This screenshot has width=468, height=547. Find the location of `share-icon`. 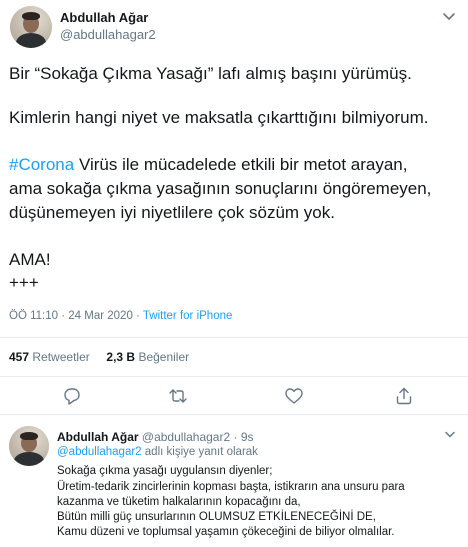

share-icon is located at coordinates (404, 396).